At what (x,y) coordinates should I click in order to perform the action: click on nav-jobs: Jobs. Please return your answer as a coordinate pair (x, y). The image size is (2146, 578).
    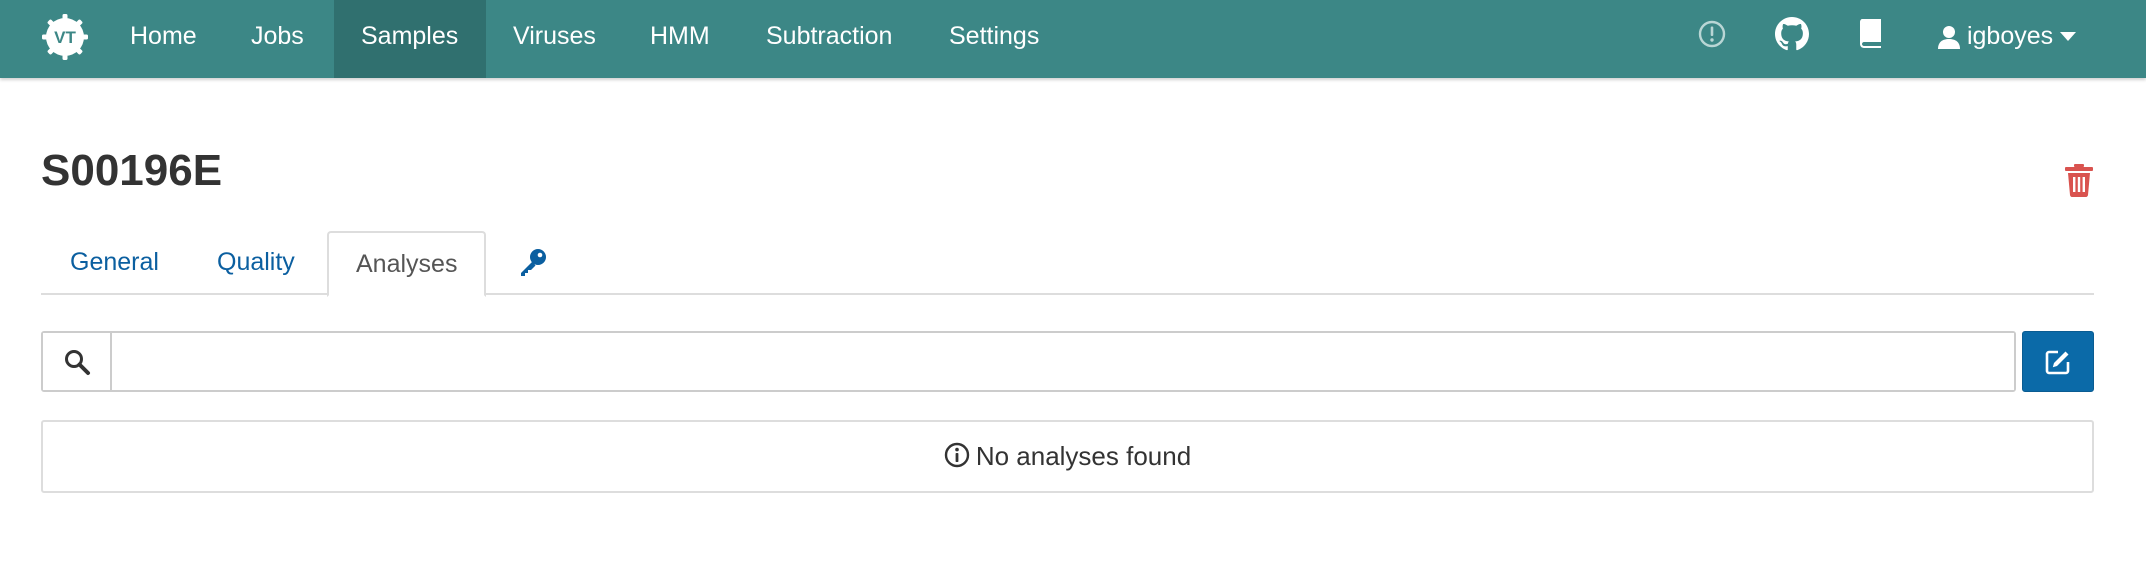
    Looking at the image, I should click on (277, 39).